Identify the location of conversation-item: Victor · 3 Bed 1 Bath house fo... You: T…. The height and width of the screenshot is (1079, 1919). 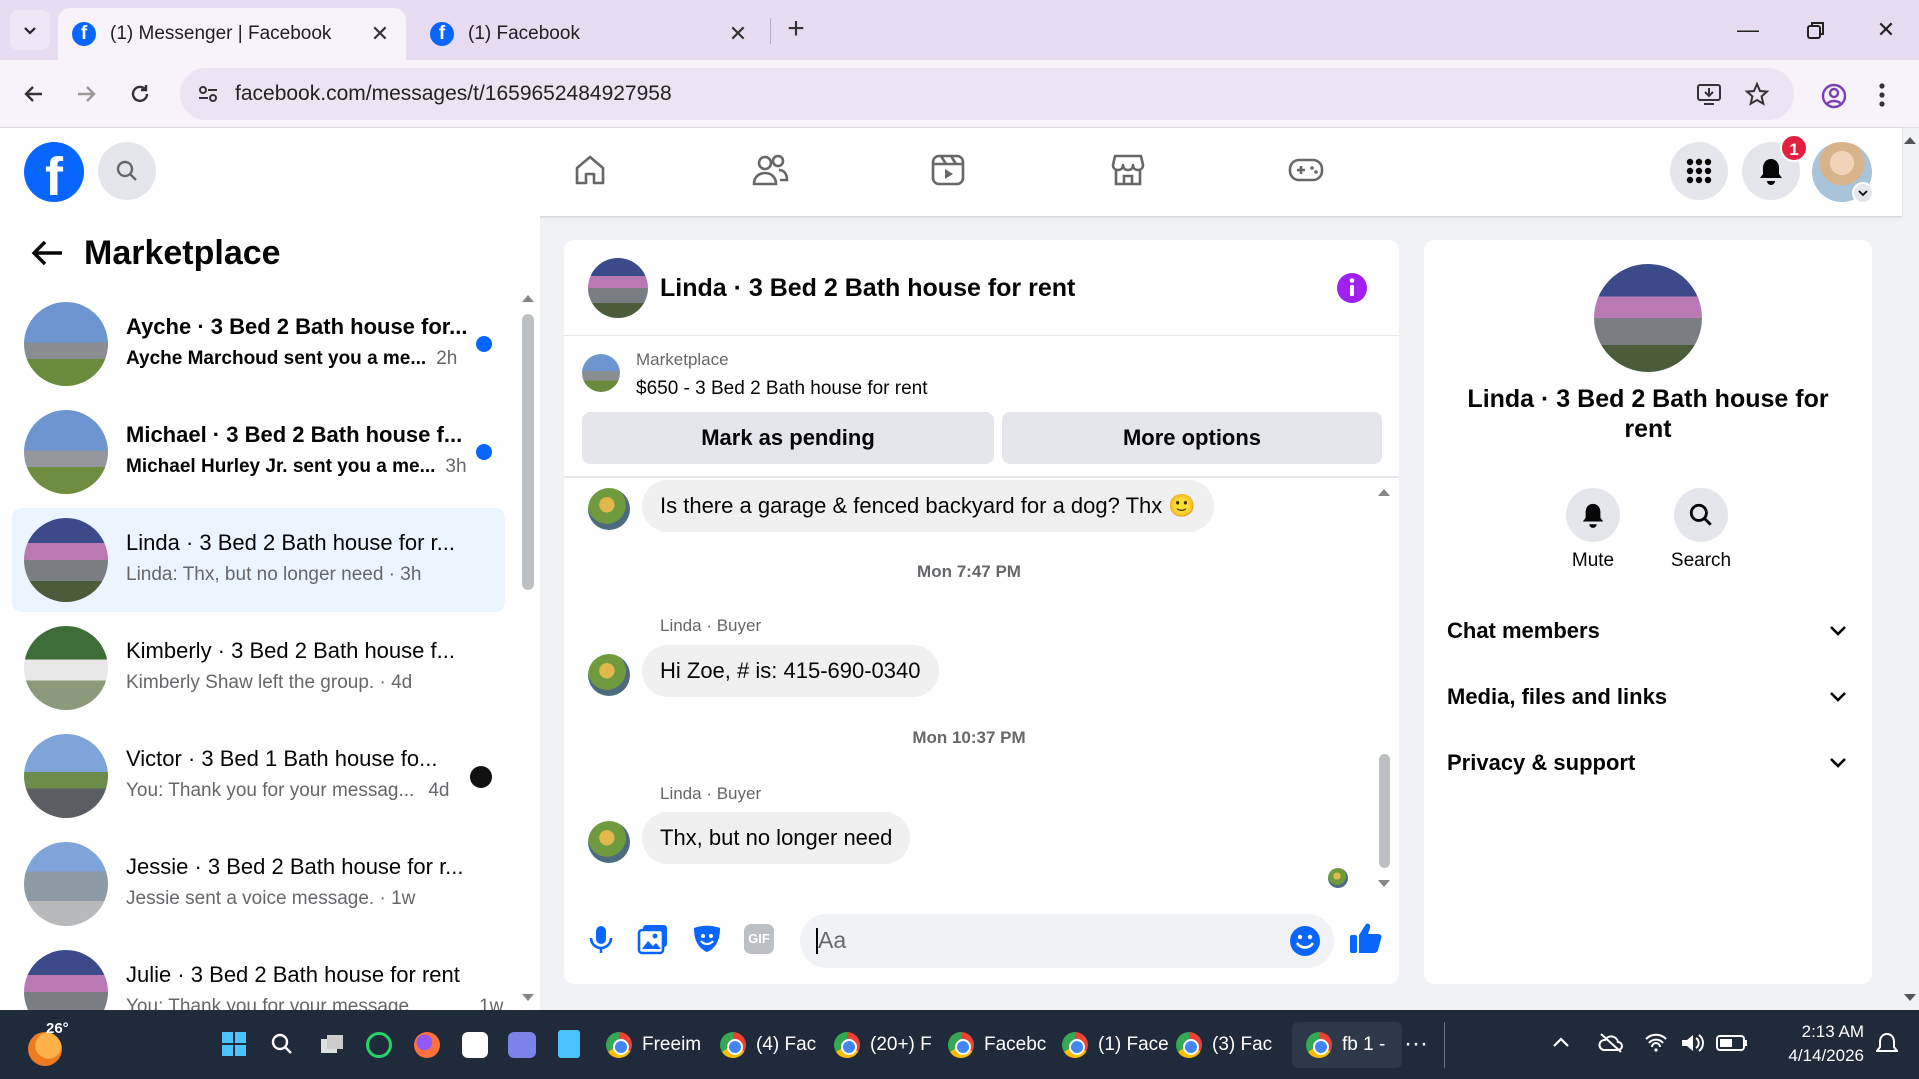
(258, 776).